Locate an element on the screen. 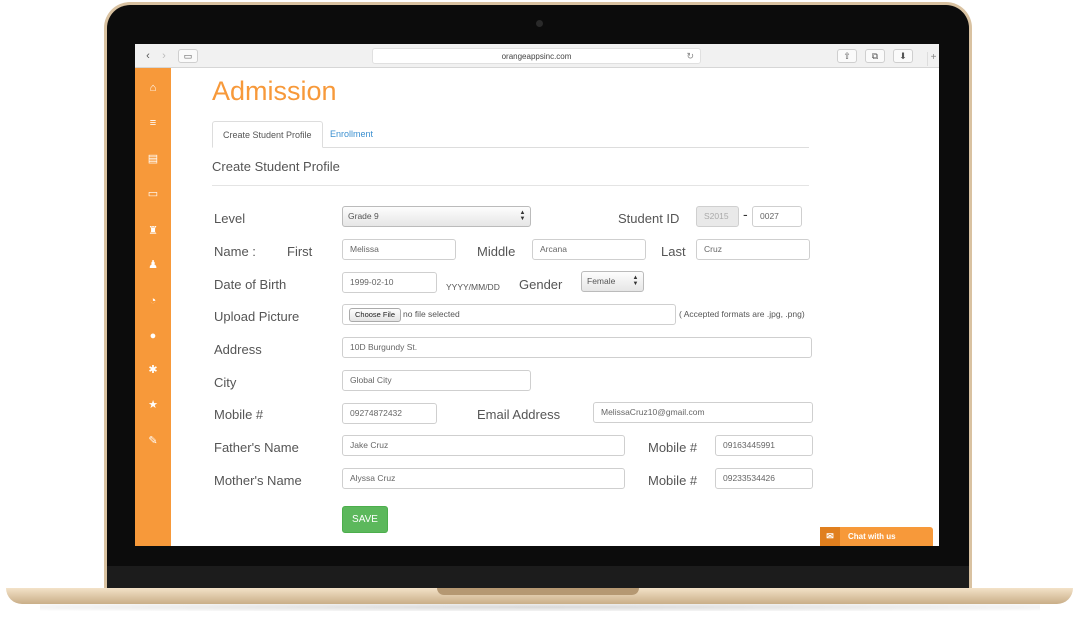  father-mobile-field: 09163445991 is located at coordinates (764, 445).